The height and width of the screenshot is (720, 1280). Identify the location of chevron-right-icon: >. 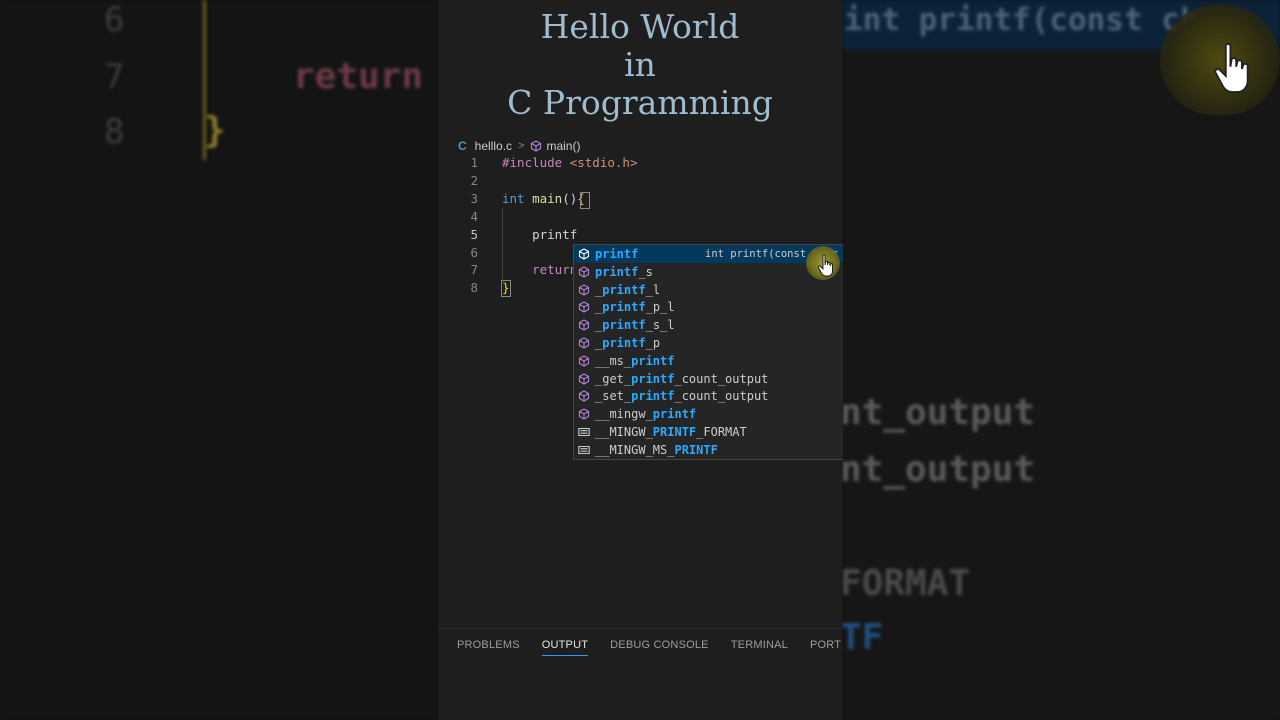
(521, 146).